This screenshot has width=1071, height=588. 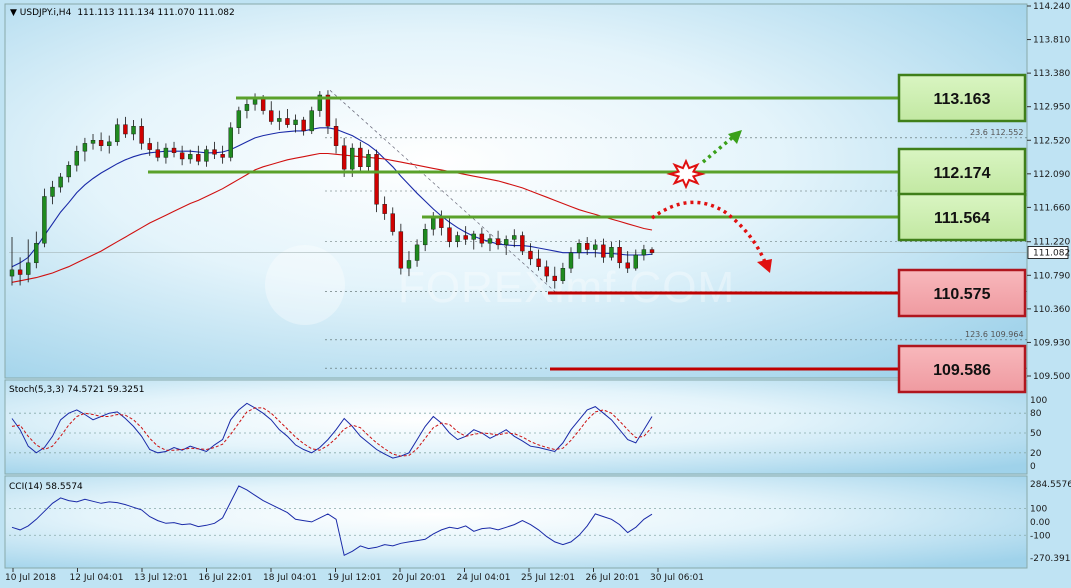 I want to click on cci-tick-label: -100, so click(x=1040, y=536).